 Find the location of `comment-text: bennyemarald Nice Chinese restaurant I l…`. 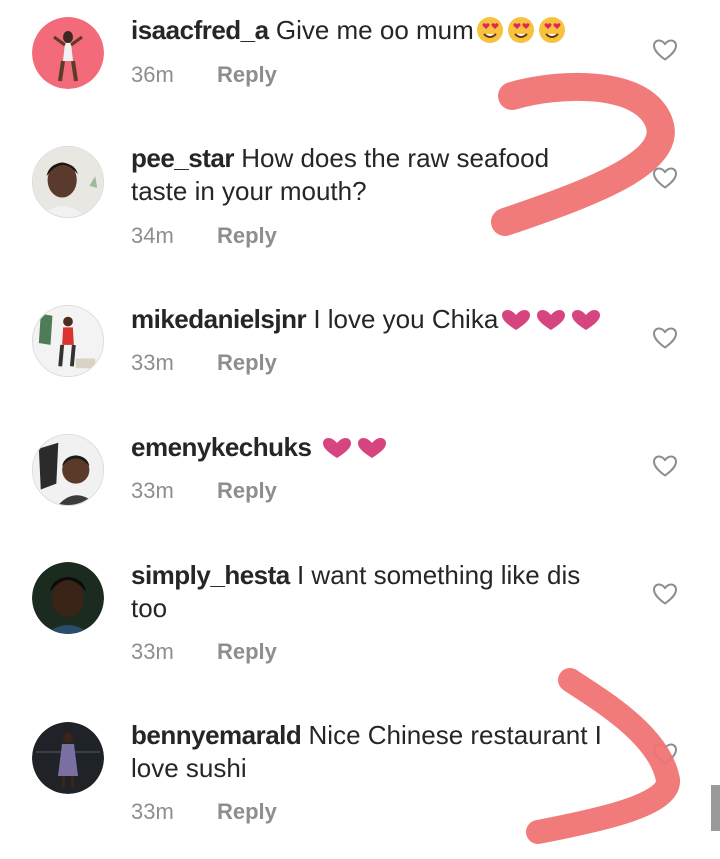

comment-text: bennyemarald Nice Chinese restaurant I l… is located at coordinates (381, 752).